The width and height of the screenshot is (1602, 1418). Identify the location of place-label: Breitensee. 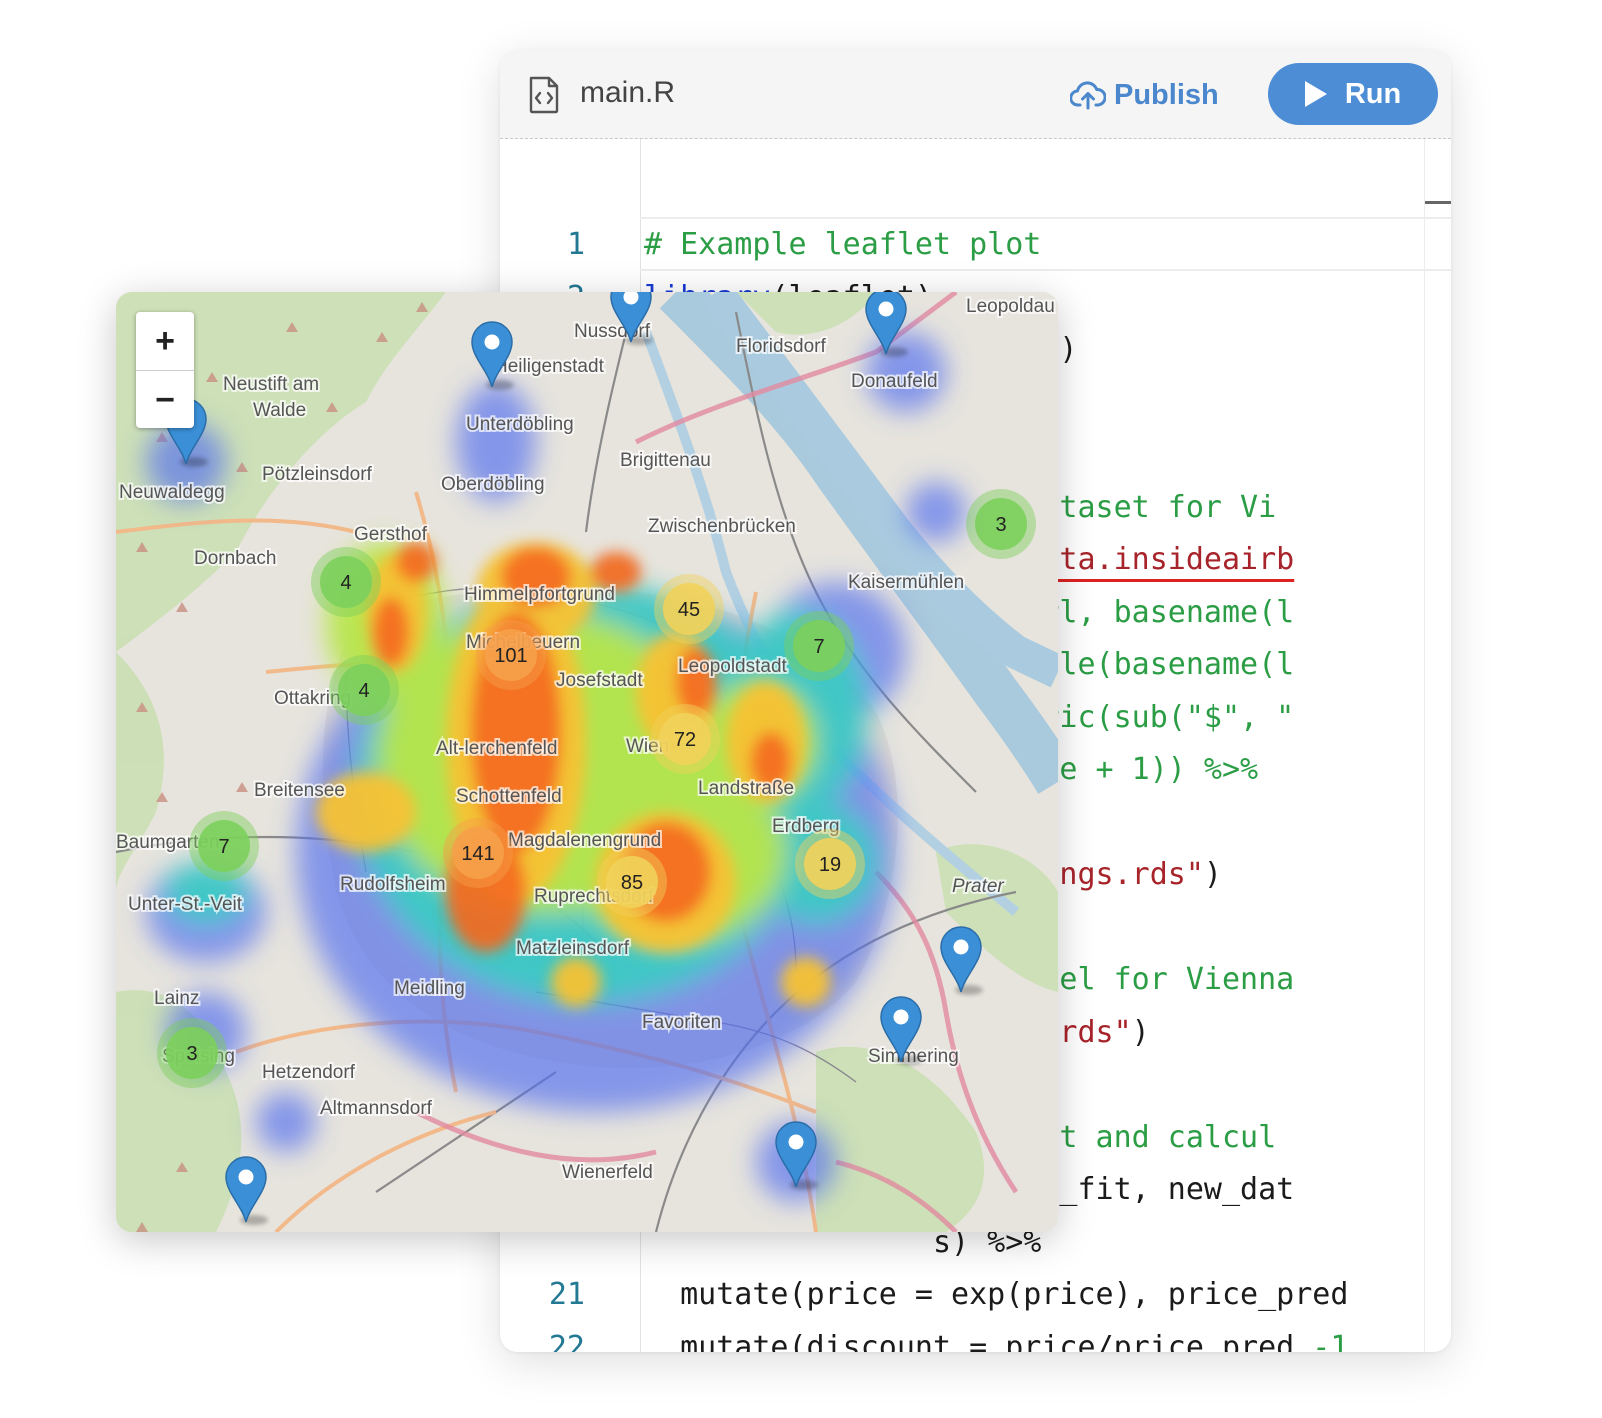
(299, 790).